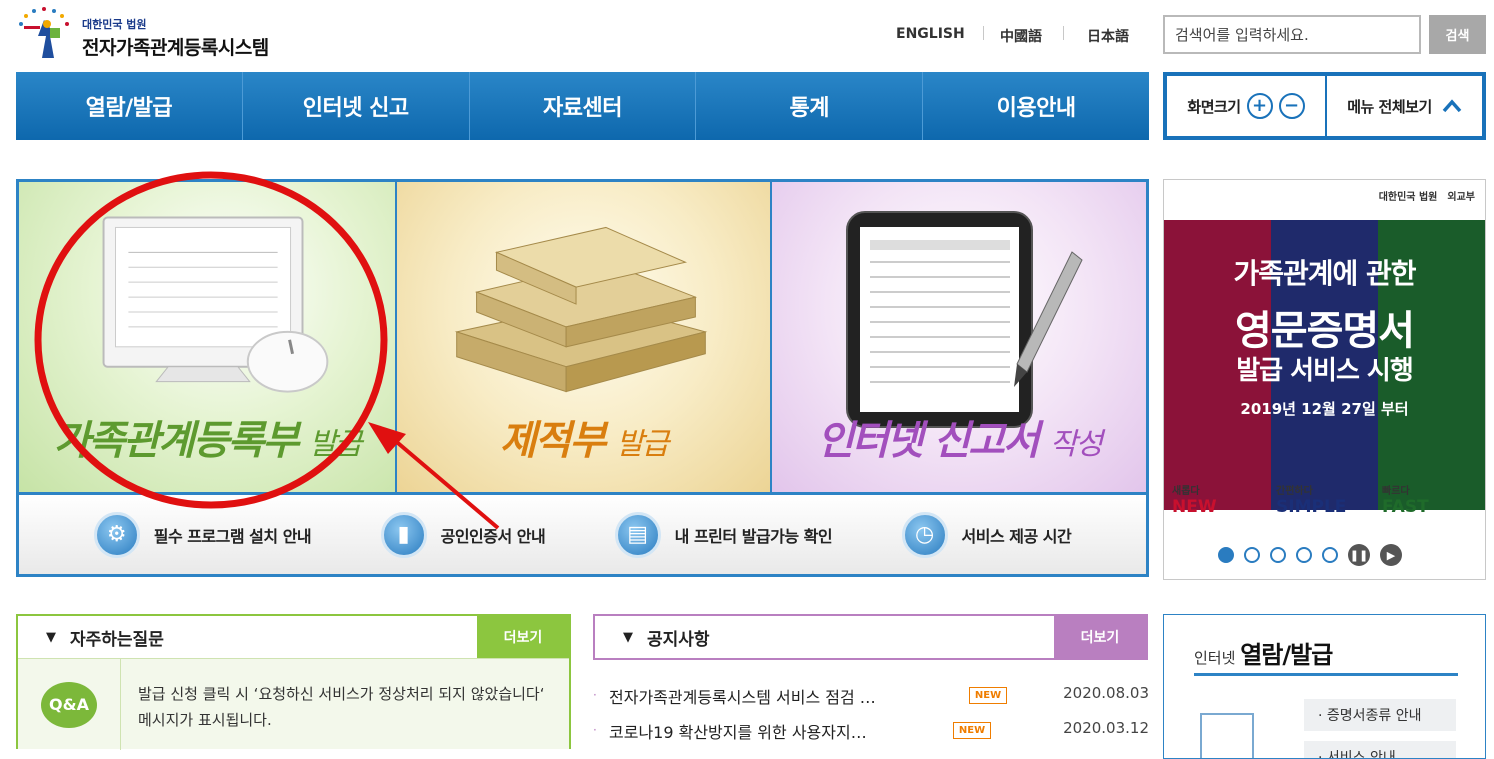  What do you see at coordinates (1263, 655) in the screenshot?
I see `internet-issue-title: 인터넷 열람/발급` at bounding box center [1263, 655].